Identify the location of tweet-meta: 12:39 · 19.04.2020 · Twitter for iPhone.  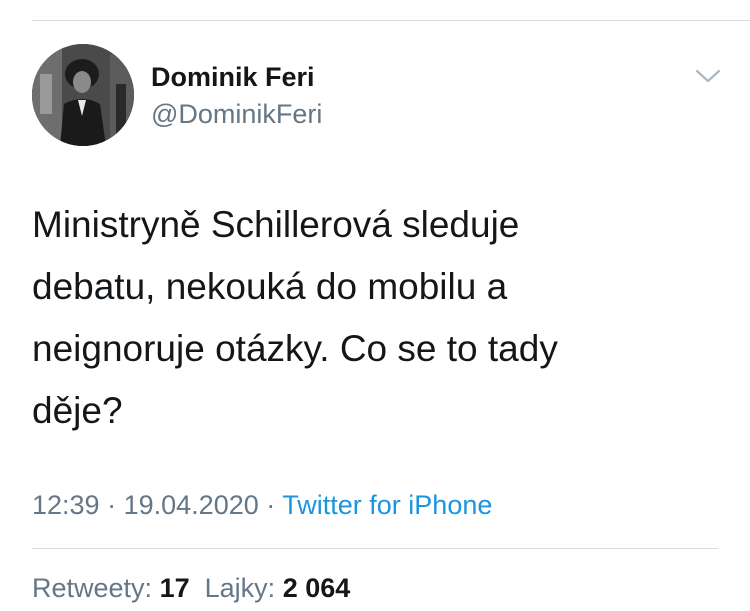
(262, 505).